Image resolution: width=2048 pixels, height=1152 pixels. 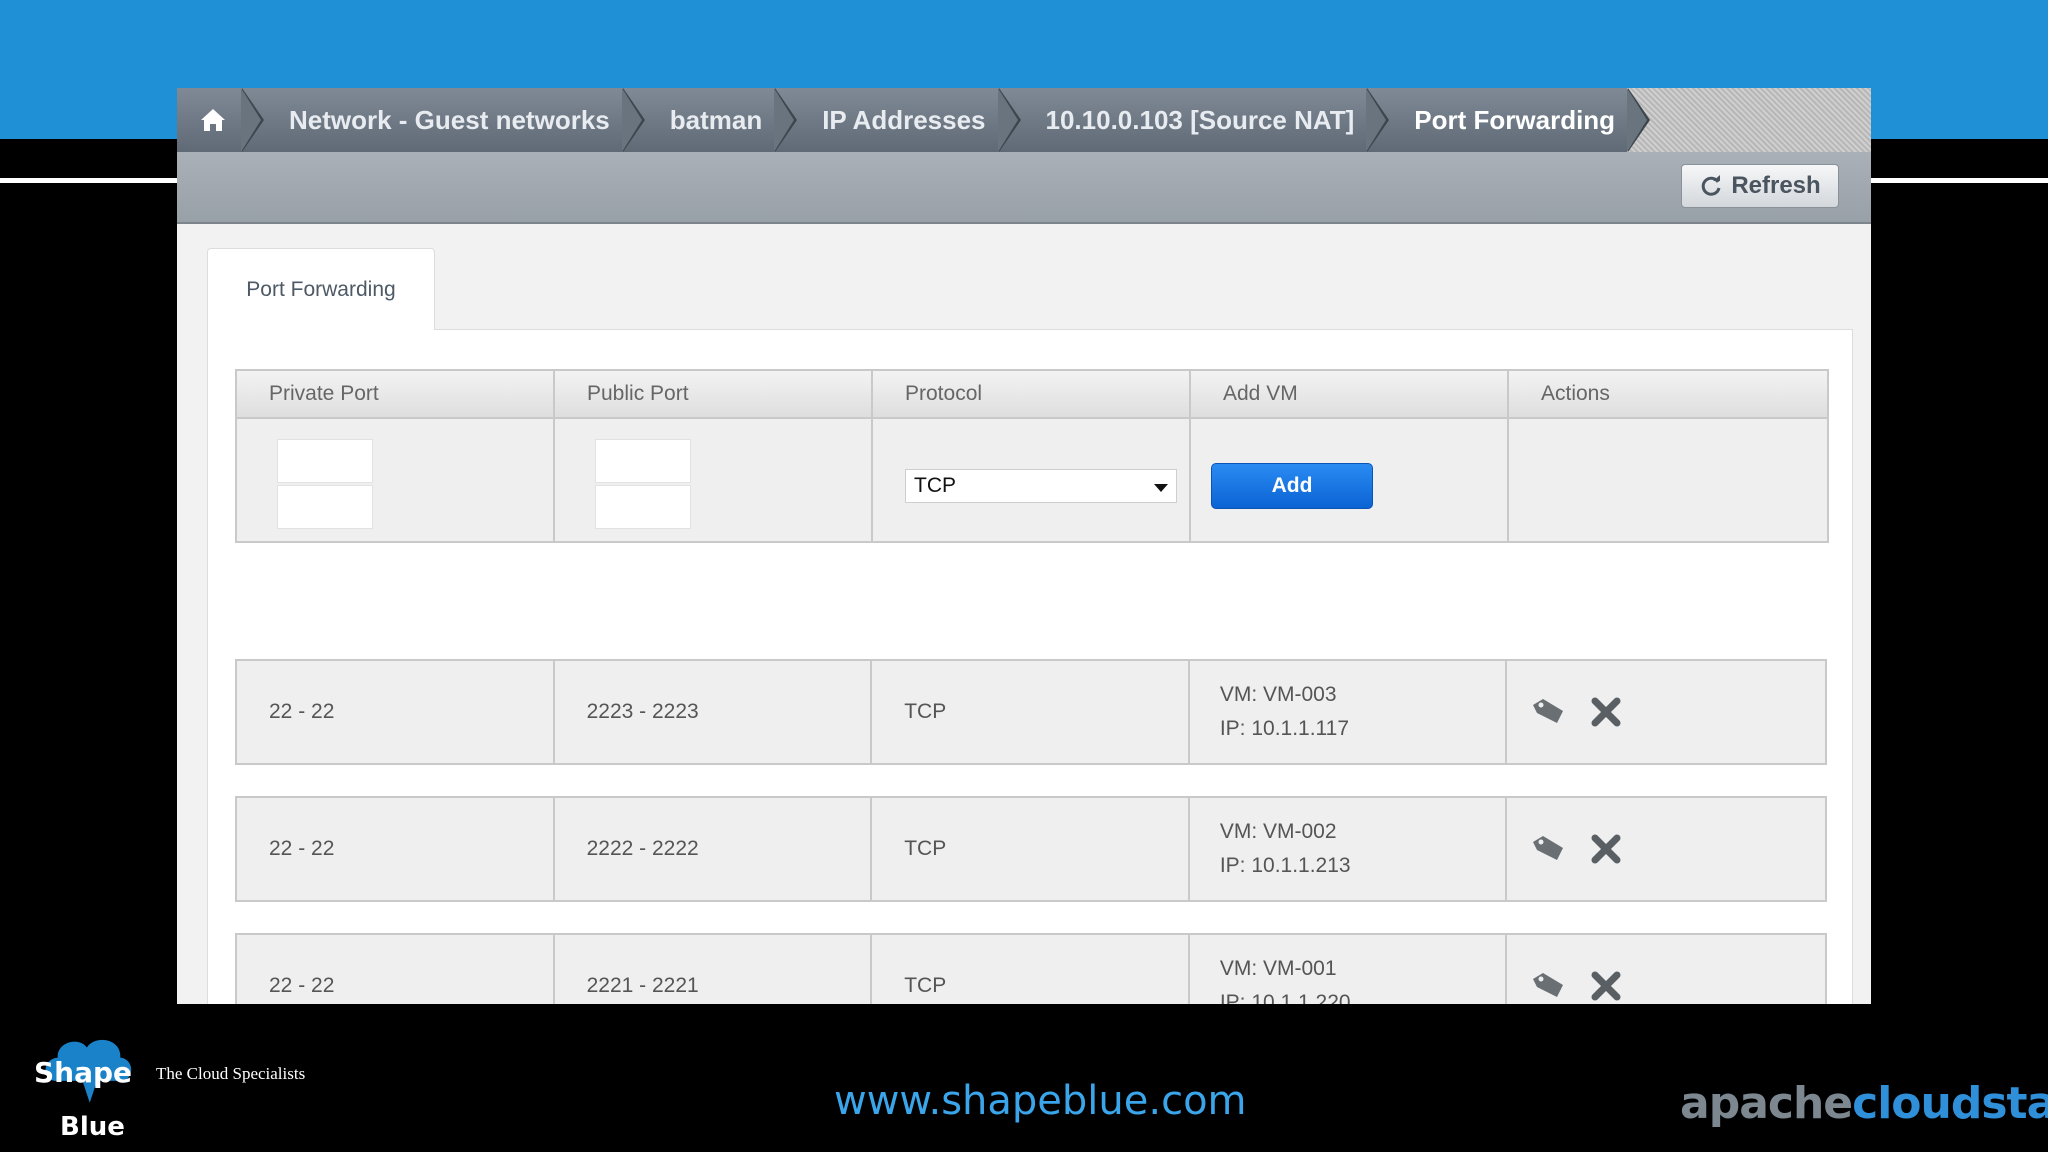 What do you see at coordinates (1285, 865) in the screenshot?
I see `vm-ip: IP: 10.1.1.213` at bounding box center [1285, 865].